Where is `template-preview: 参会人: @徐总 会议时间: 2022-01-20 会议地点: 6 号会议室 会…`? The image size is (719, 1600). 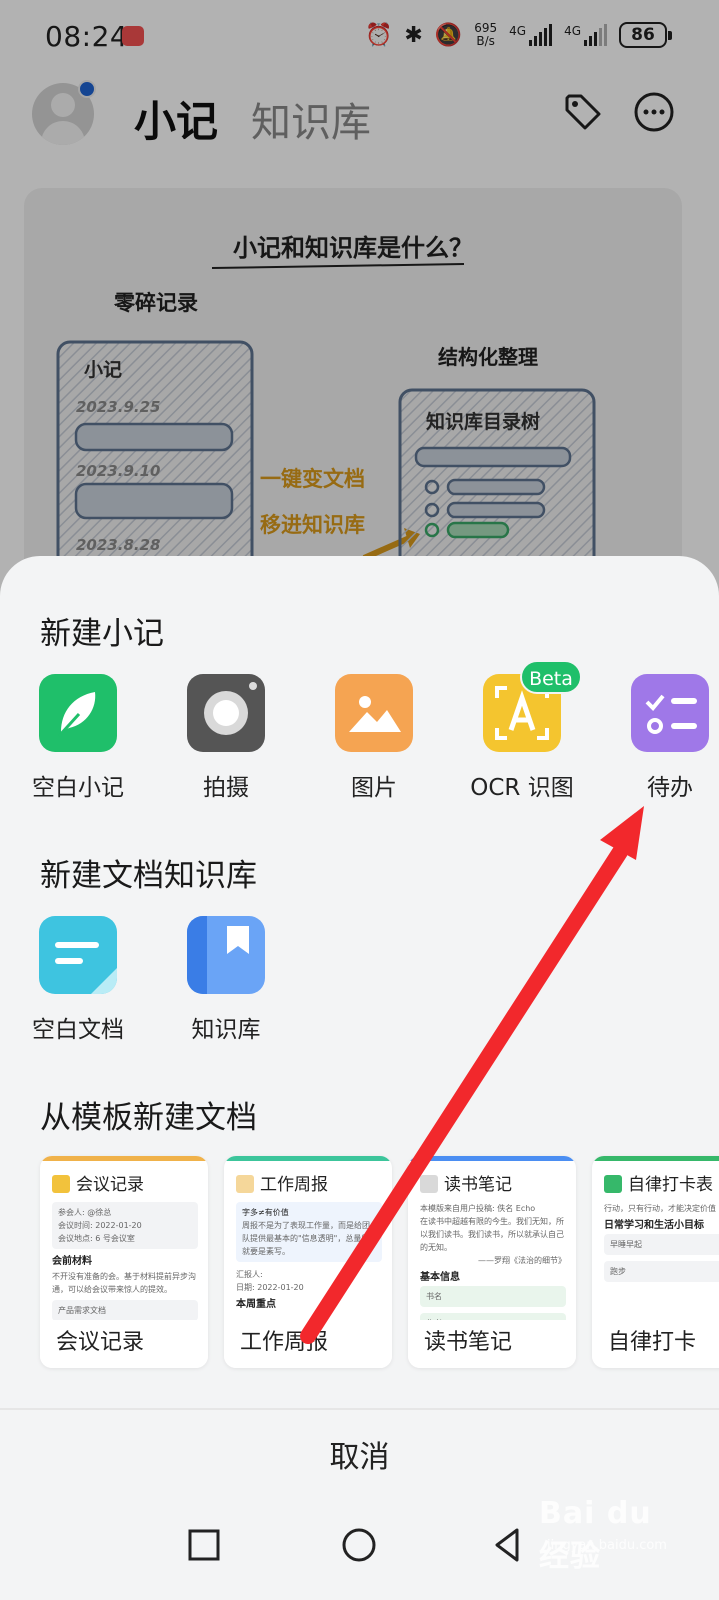
template-preview: 参会人: @徐总 会议时间: 2022-01-20 会议地点: 6 号会议室 会… is located at coordinates (125, 1262).